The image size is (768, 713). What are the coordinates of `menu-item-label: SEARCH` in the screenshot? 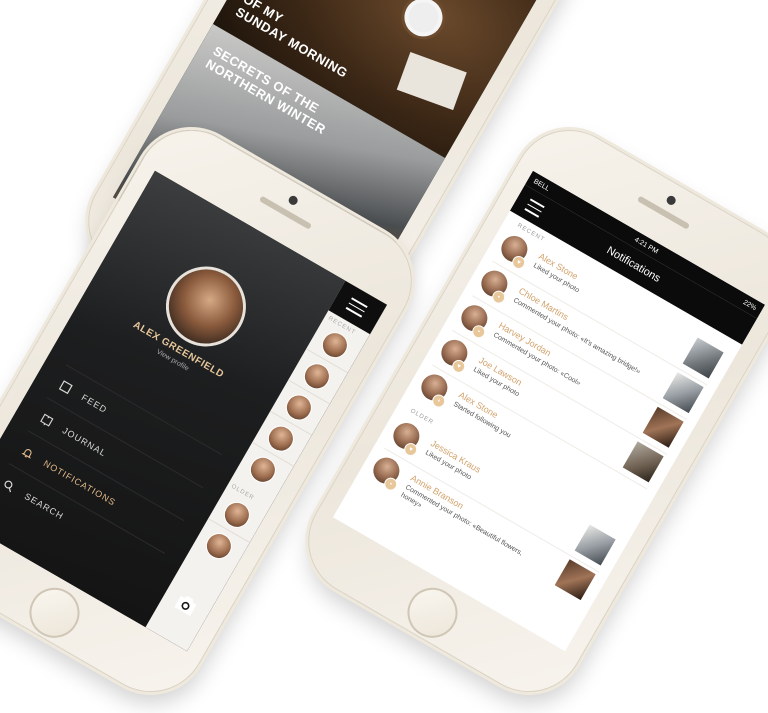 It's located at (44, 506).